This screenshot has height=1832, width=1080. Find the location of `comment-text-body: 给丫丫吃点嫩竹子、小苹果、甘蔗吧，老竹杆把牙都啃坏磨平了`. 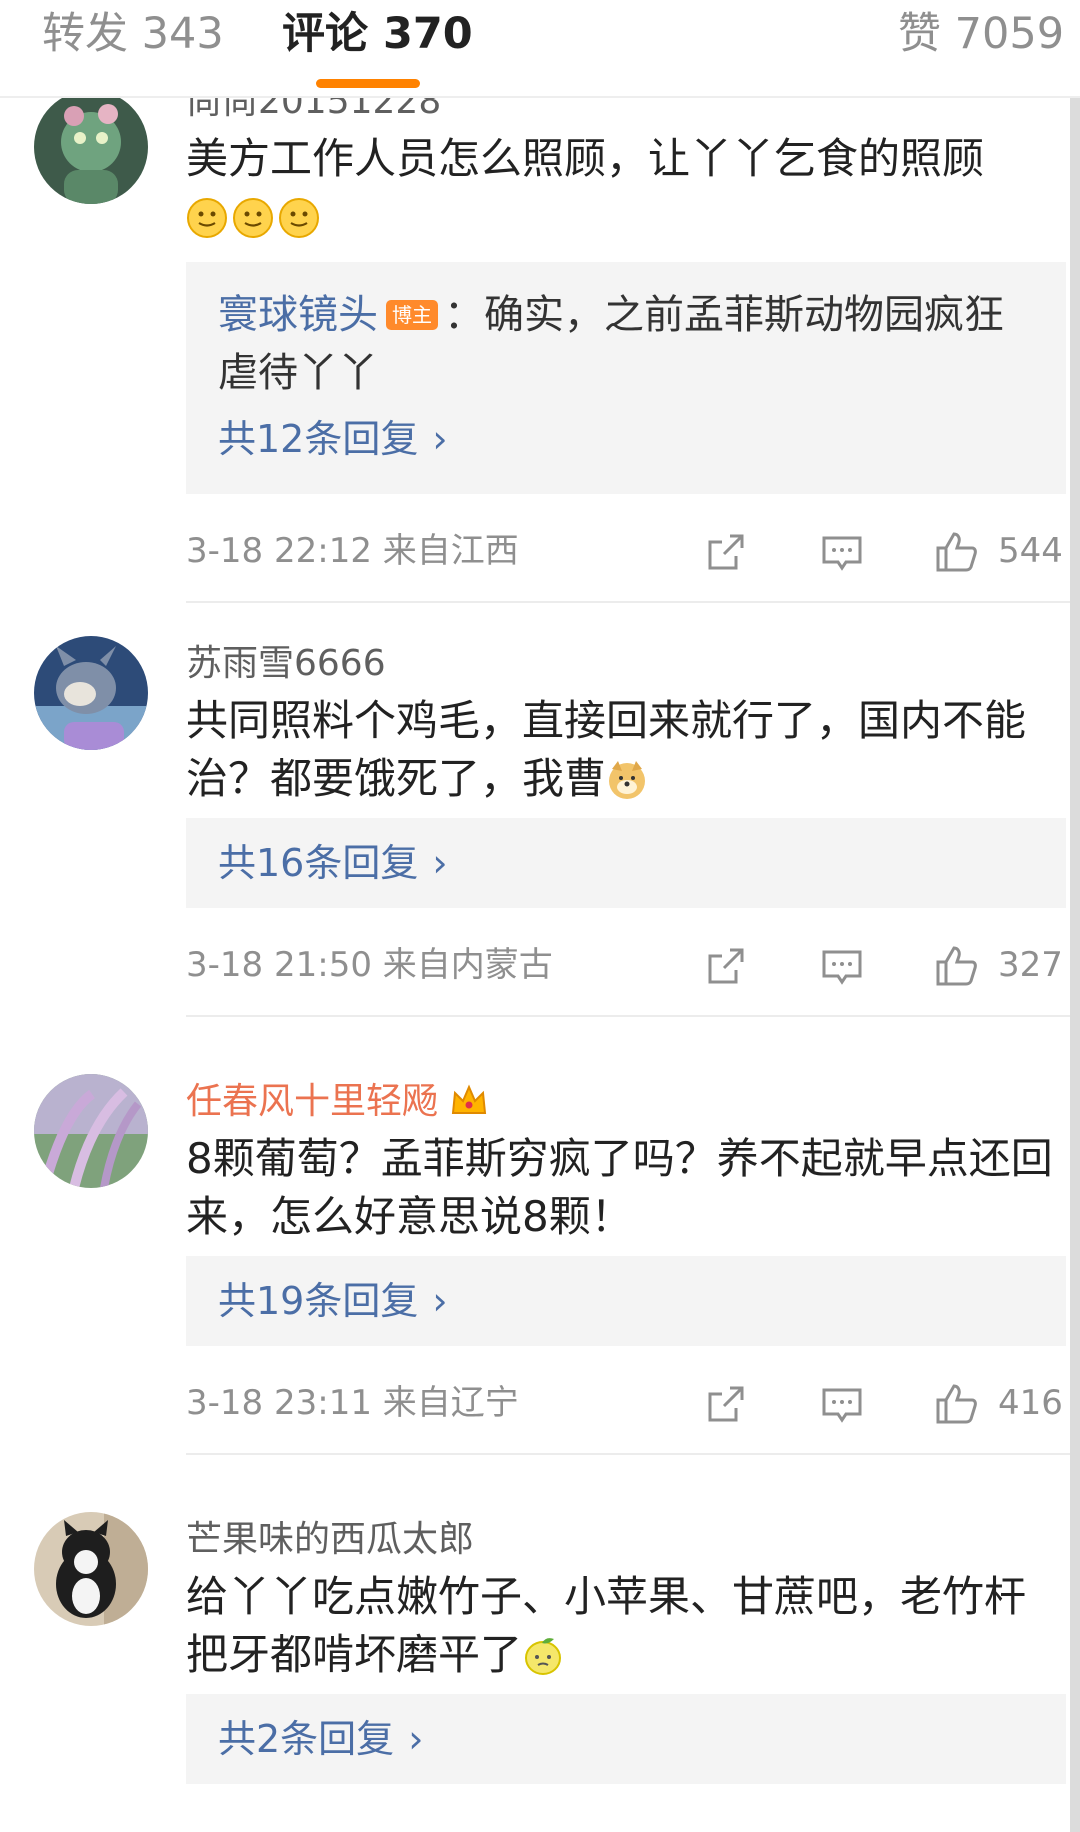

comment-text-body: 给丫丫吃点嫩竹子、小苹果、甘蔗吧，老竹杆把牙都啃坏磨平了 is located at coordinates (606, 1625).